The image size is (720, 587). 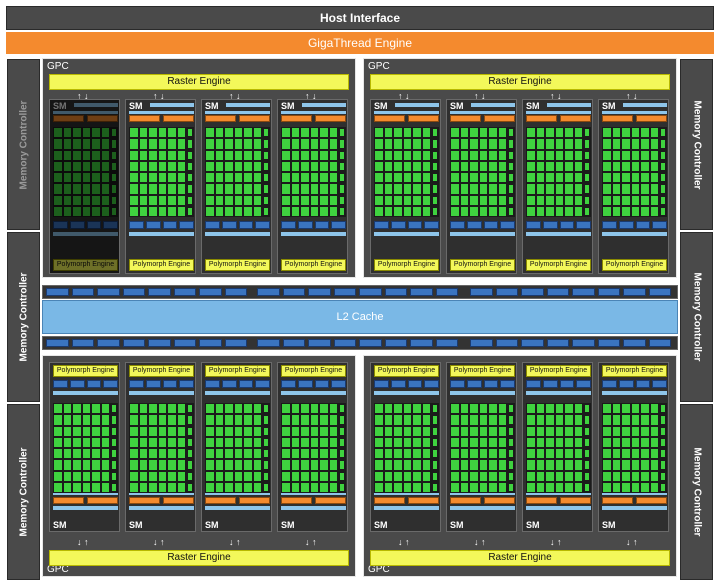 I want to click on polymorph-engine: Polymorph Engine, so click(x=482, y=371).